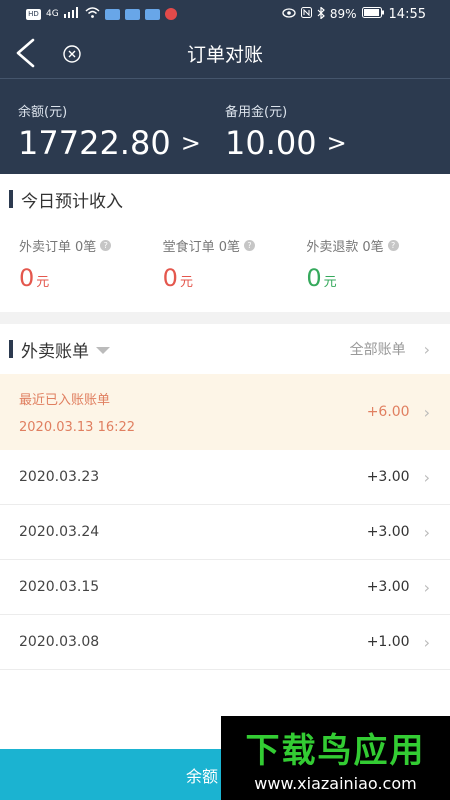 Image resolution: width=450 pixels, height=800 pixels. Describe the element at coordinates (388, 642) in the screenshot. I see `bill-amount: +1.00` at that location.